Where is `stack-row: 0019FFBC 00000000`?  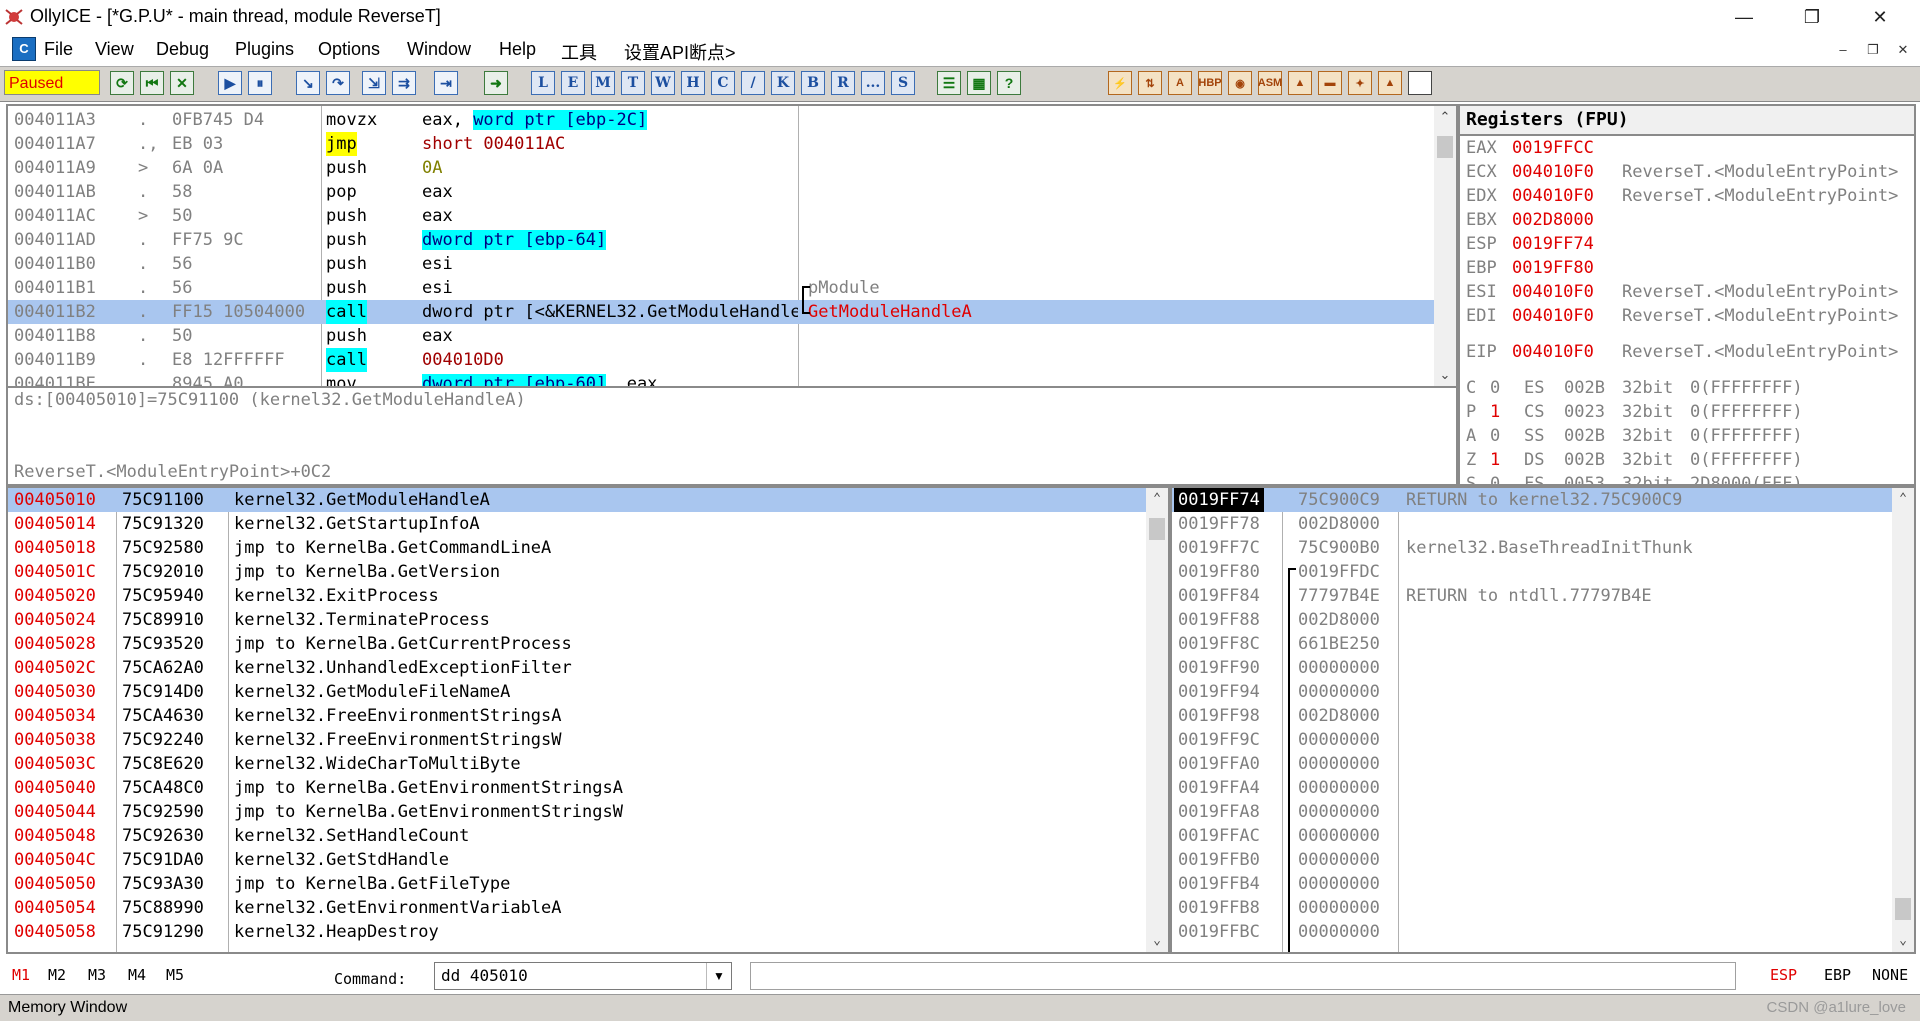 stack-row: 0019FFBC 00000000 is located at coordinates (1533, 932).